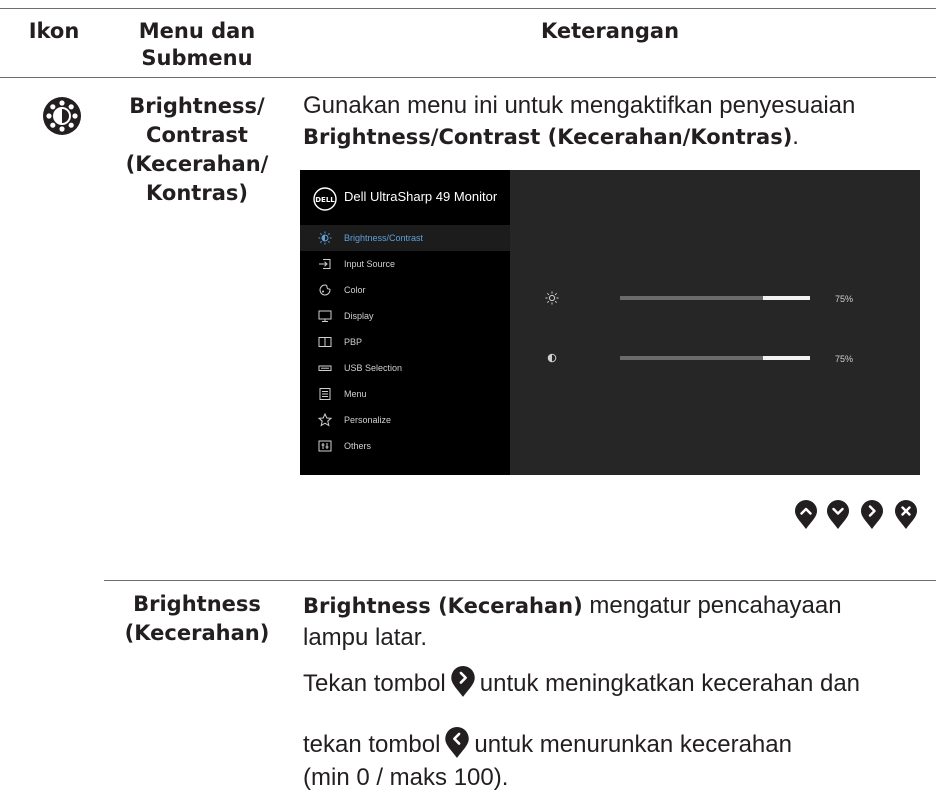 The height and width of the screenshot is (795, 936). Describe the element at coordinates (872, 515) in the screenshot. I see `right-button` at that location.